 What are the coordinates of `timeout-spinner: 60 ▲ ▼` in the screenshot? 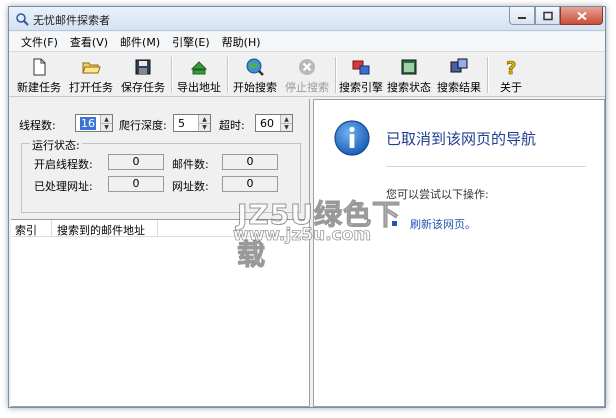 It's located at (274, 123).